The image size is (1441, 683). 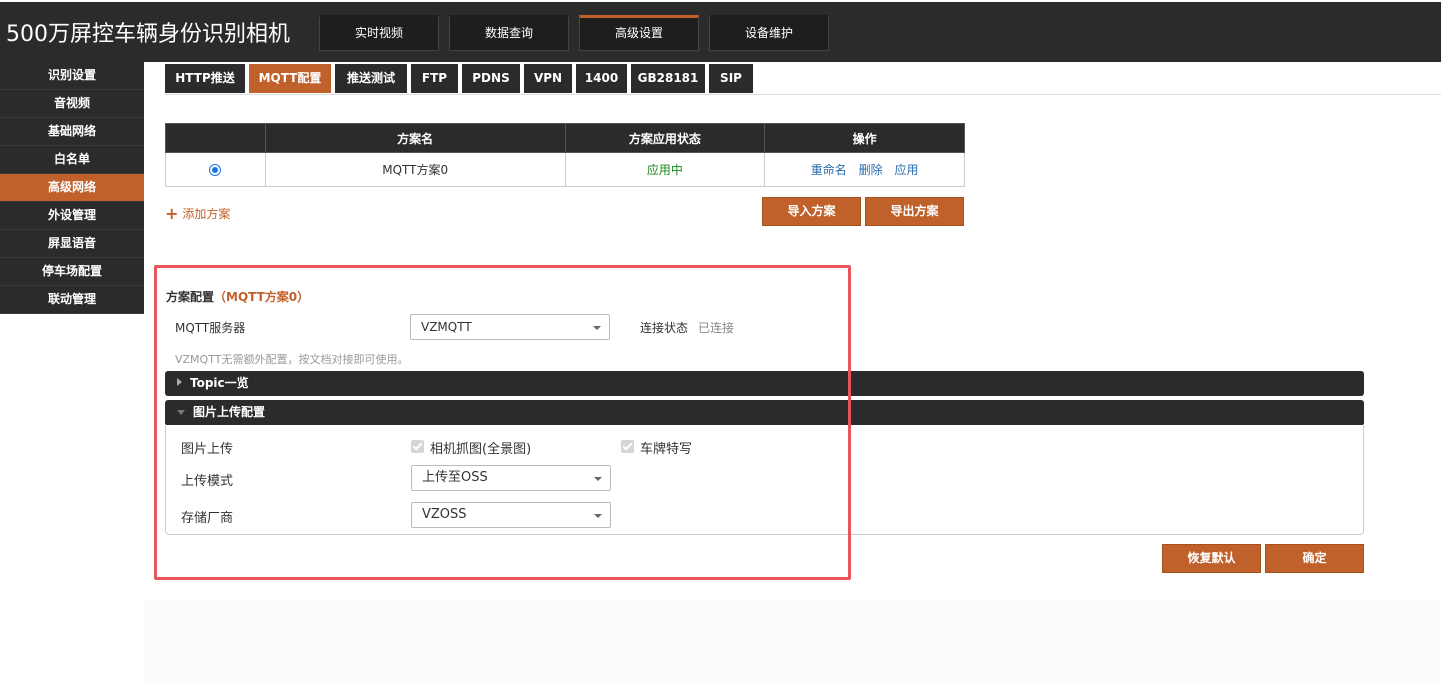 What do you see at coordinates (415, 138) in the screenshot?
I see `table-header-name: 方案名` at bounding box center [415, 138].